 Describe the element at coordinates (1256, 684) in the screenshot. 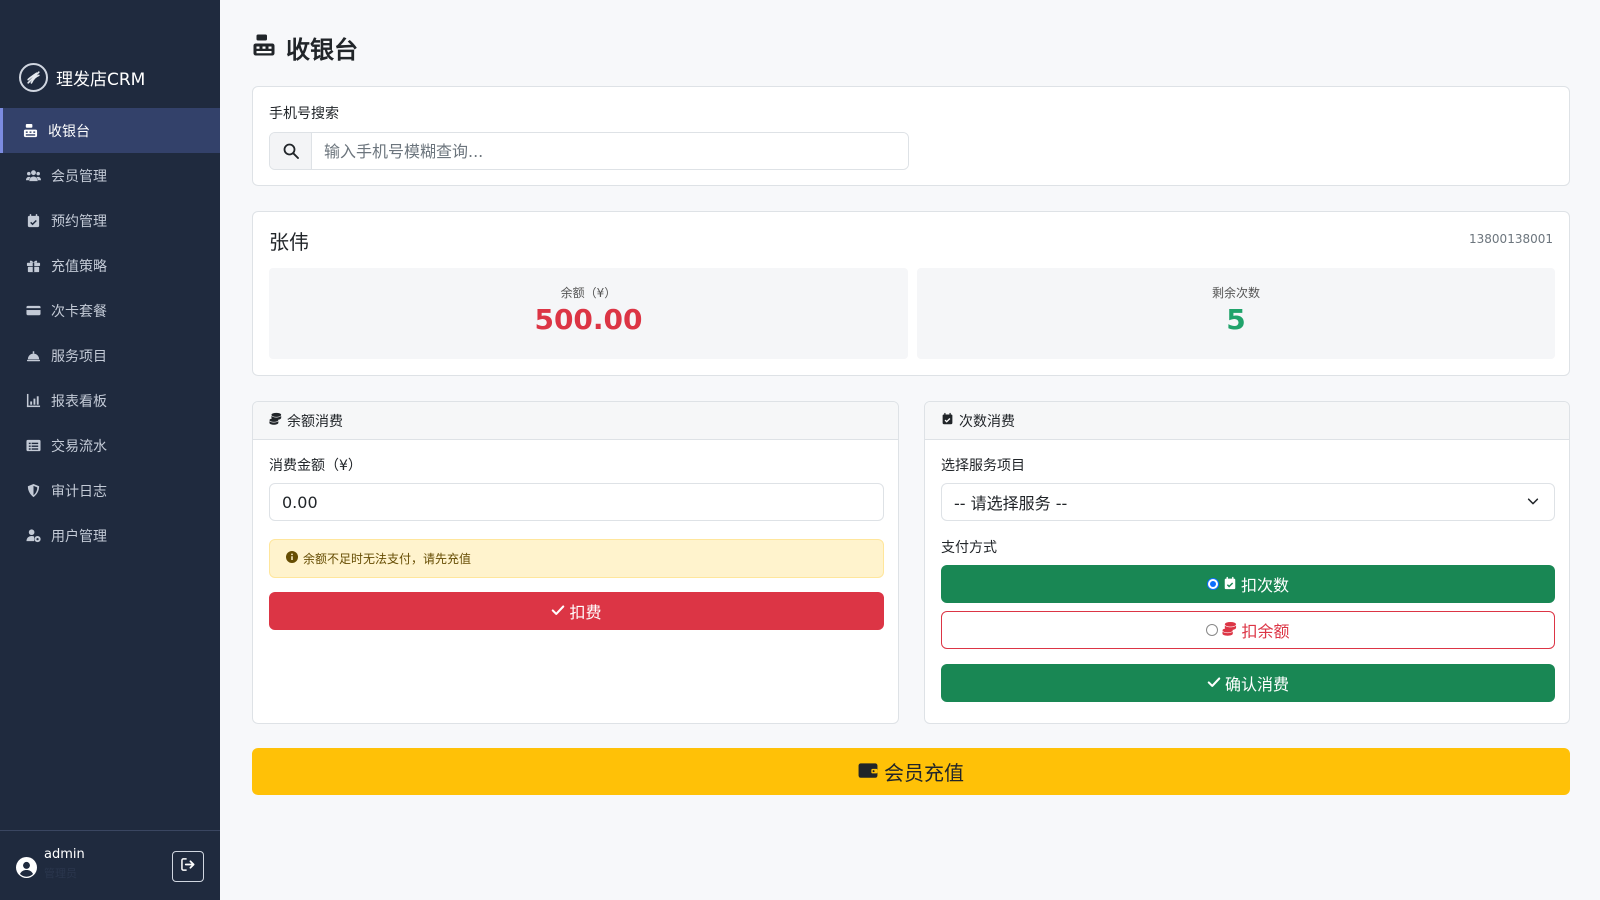

I see `confirm-consume-label: 确认消费` at that location.